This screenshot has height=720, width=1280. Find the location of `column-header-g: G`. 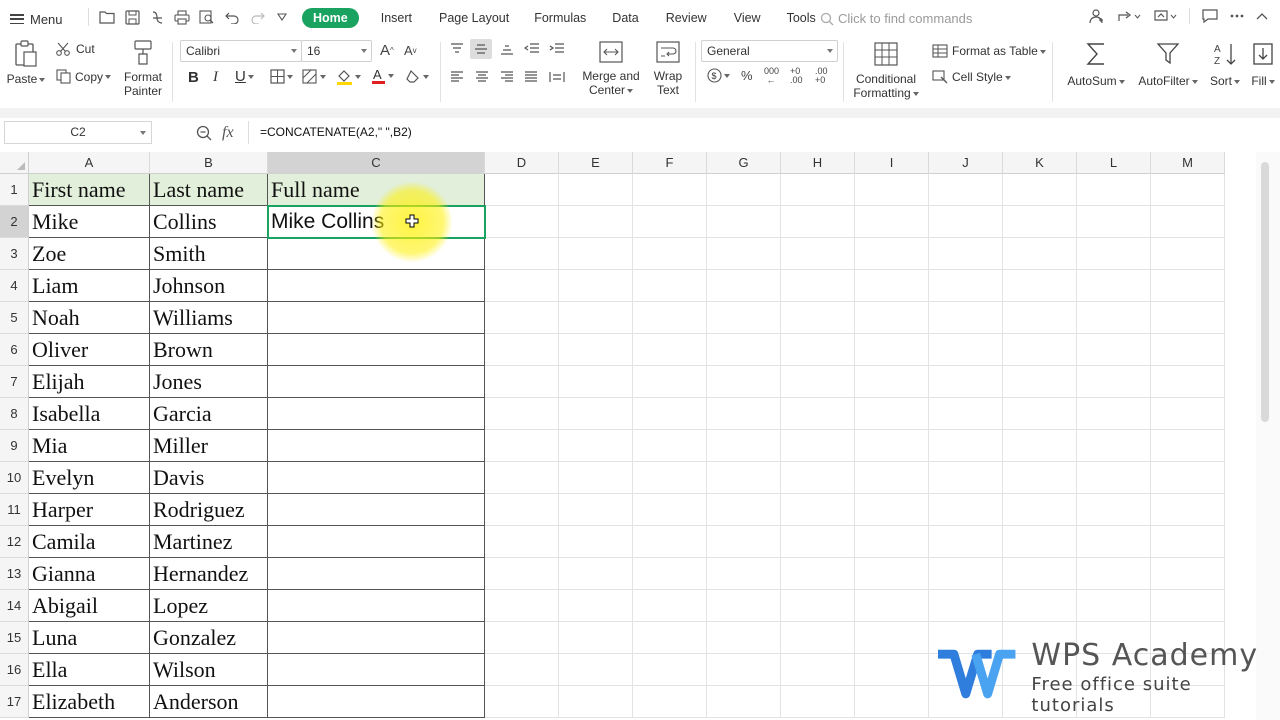

column-header-g: G is located at coordinates (744, 163).